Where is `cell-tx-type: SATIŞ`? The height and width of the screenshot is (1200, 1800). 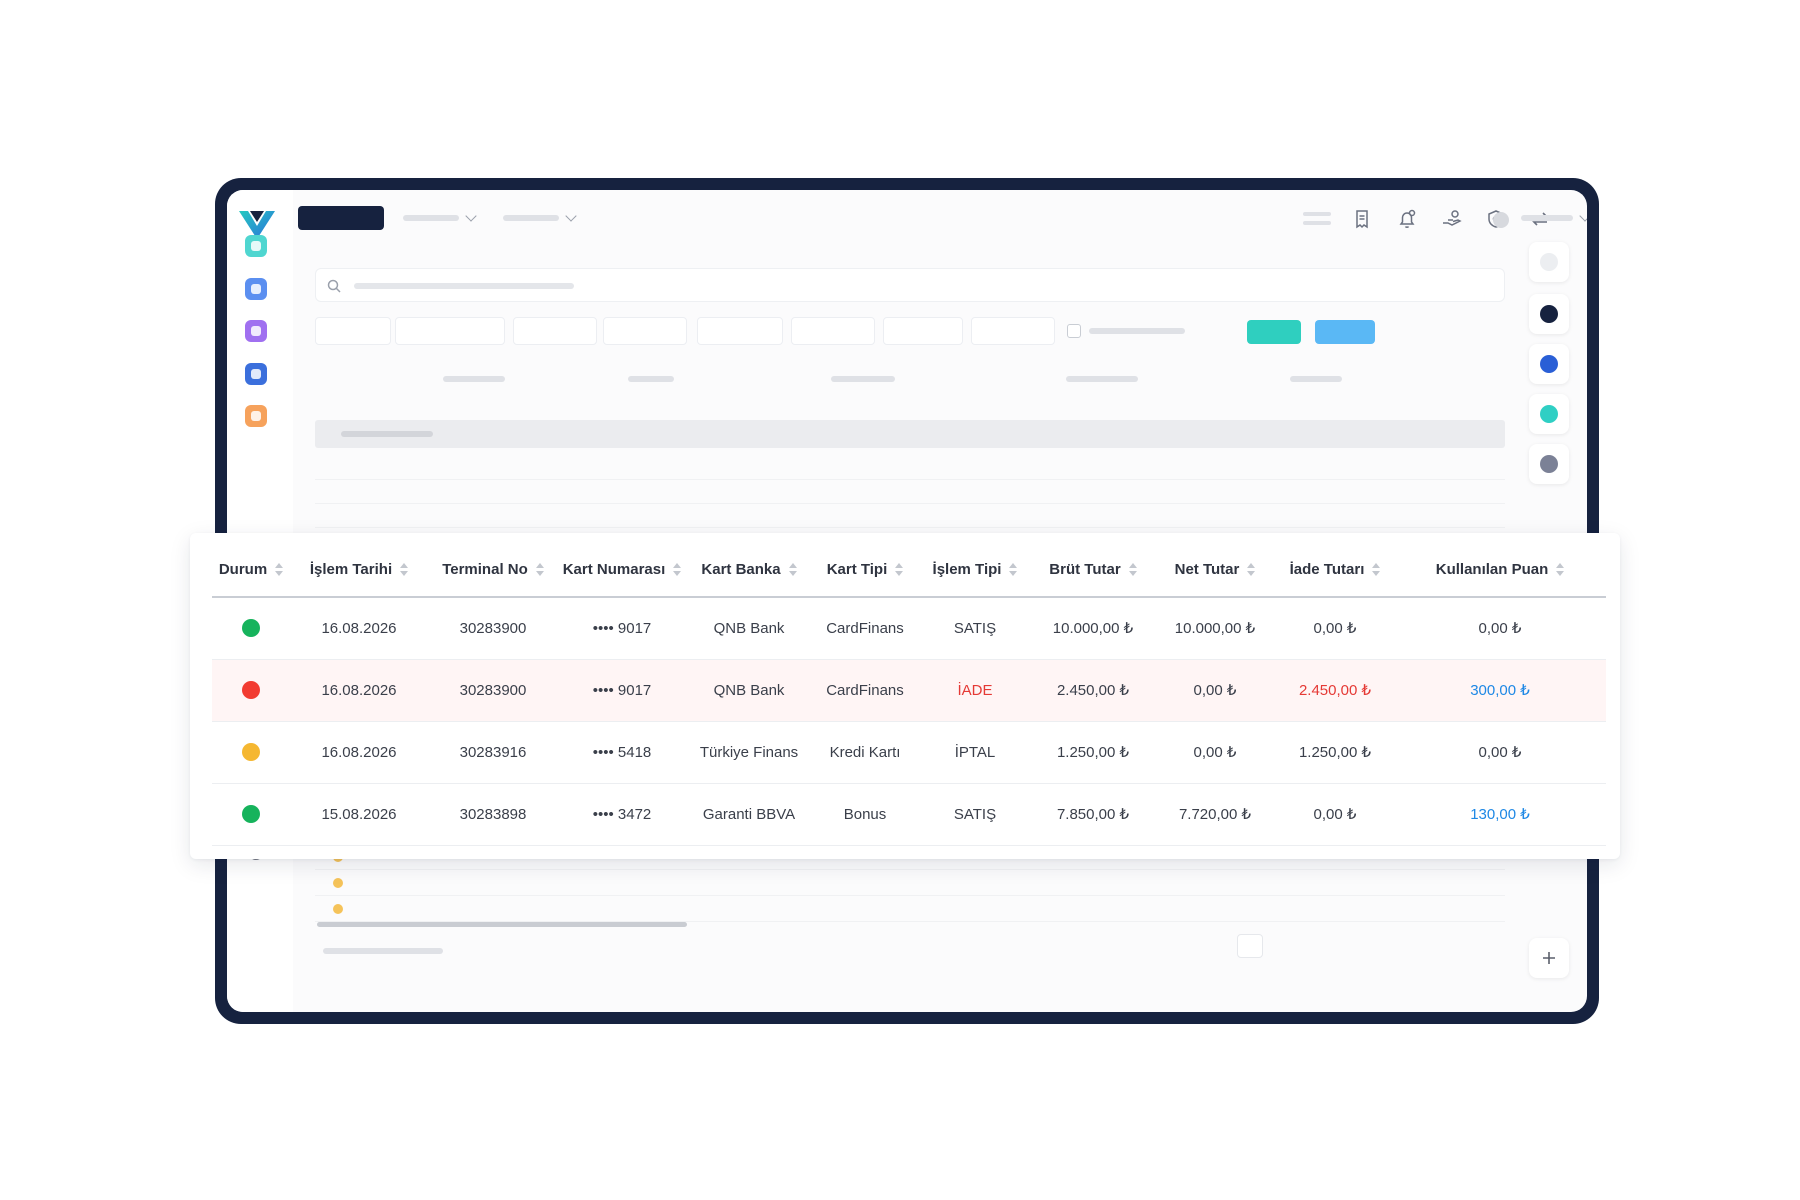 cell-tx-type: SATIŞ is located at coordinates (975, 814).